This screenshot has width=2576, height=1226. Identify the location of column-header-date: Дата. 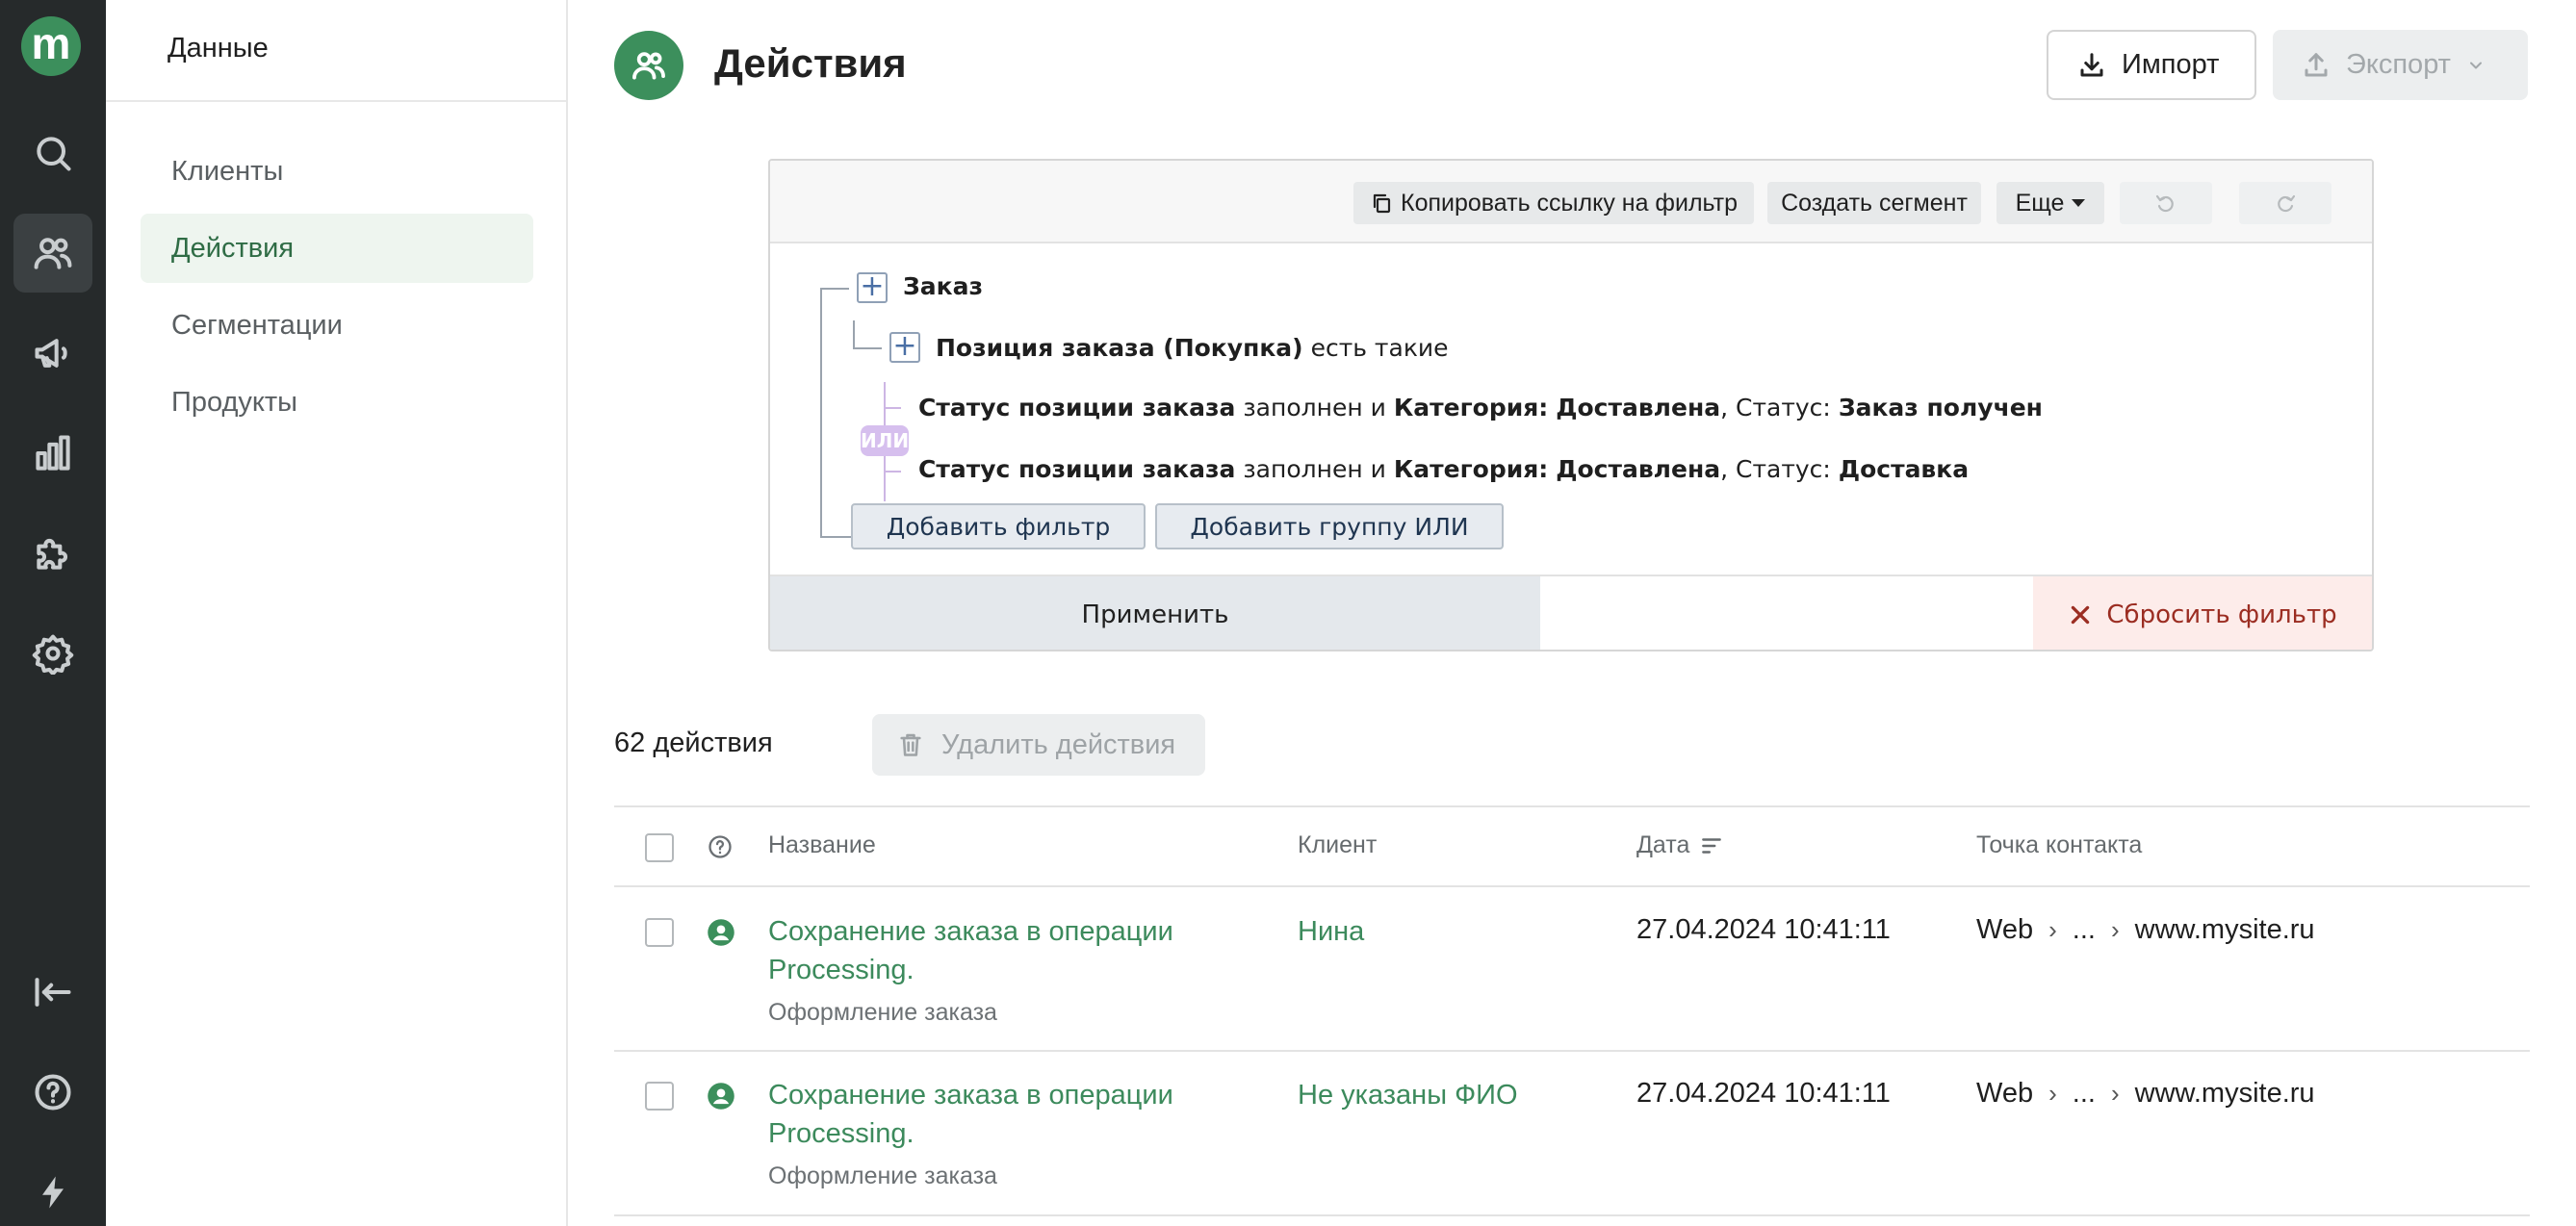
(1680, 845).